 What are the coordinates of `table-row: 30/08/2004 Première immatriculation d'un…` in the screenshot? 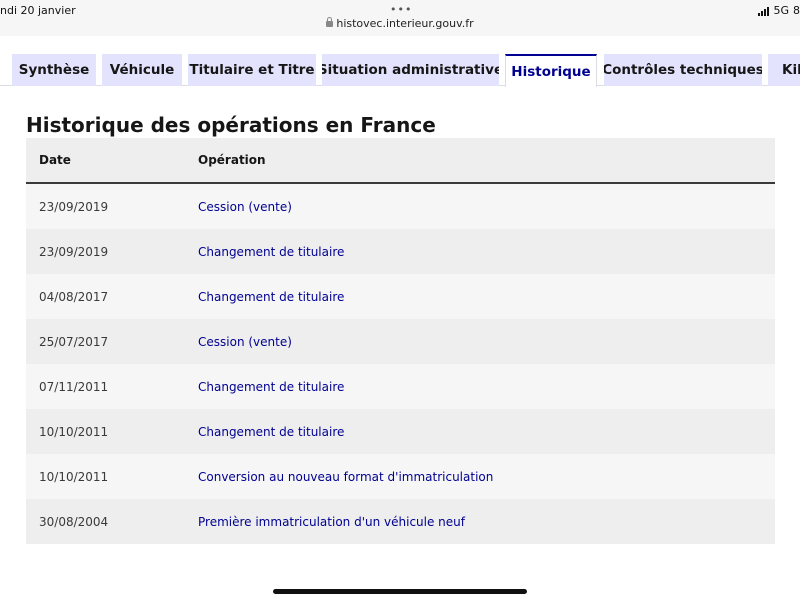 It's located at (400, 521).